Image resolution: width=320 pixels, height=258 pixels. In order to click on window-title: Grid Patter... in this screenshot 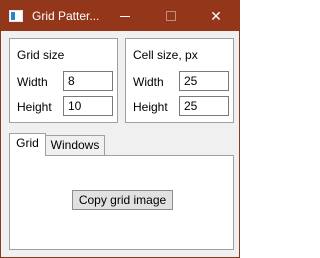, I will do `click(66, 16)`.